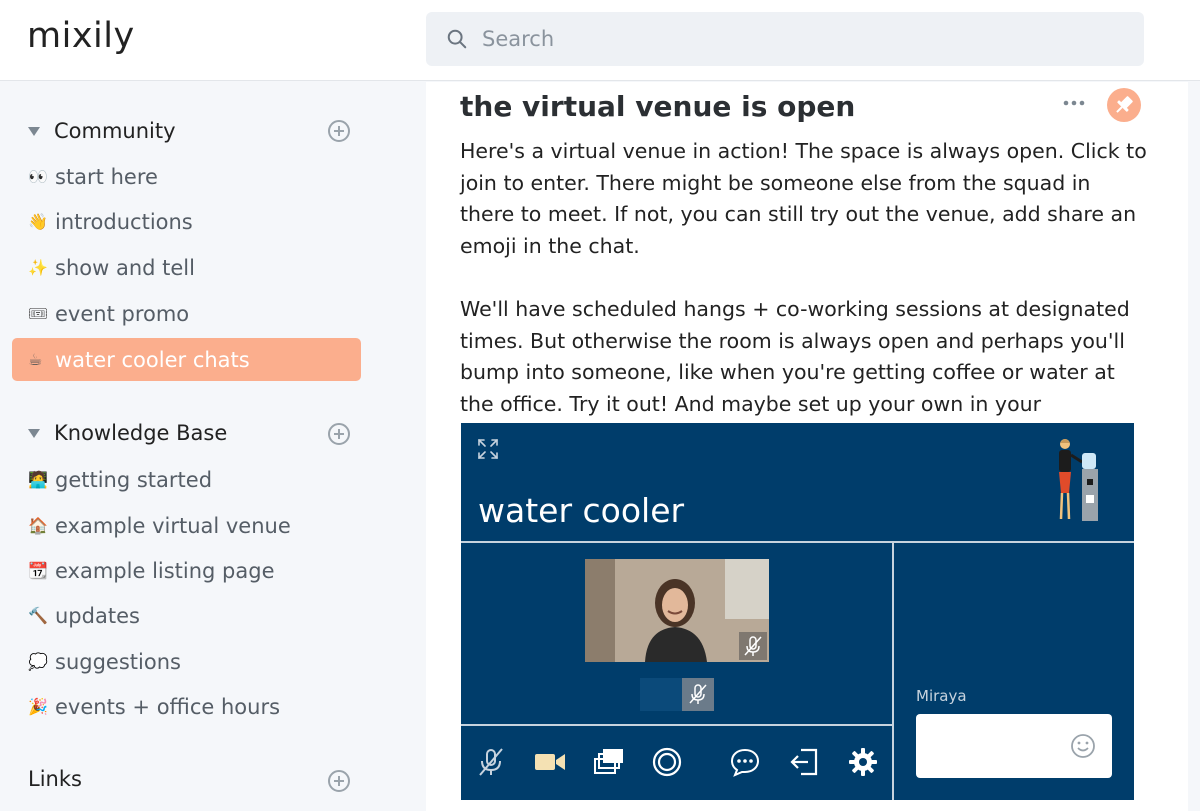 Image resolution: width=1200 pixels, height=811 pixels. What do you see at coordinates (745, 762) in the screenshot?
I see `chat-bubble-icon` at bounding box center [745, 762].